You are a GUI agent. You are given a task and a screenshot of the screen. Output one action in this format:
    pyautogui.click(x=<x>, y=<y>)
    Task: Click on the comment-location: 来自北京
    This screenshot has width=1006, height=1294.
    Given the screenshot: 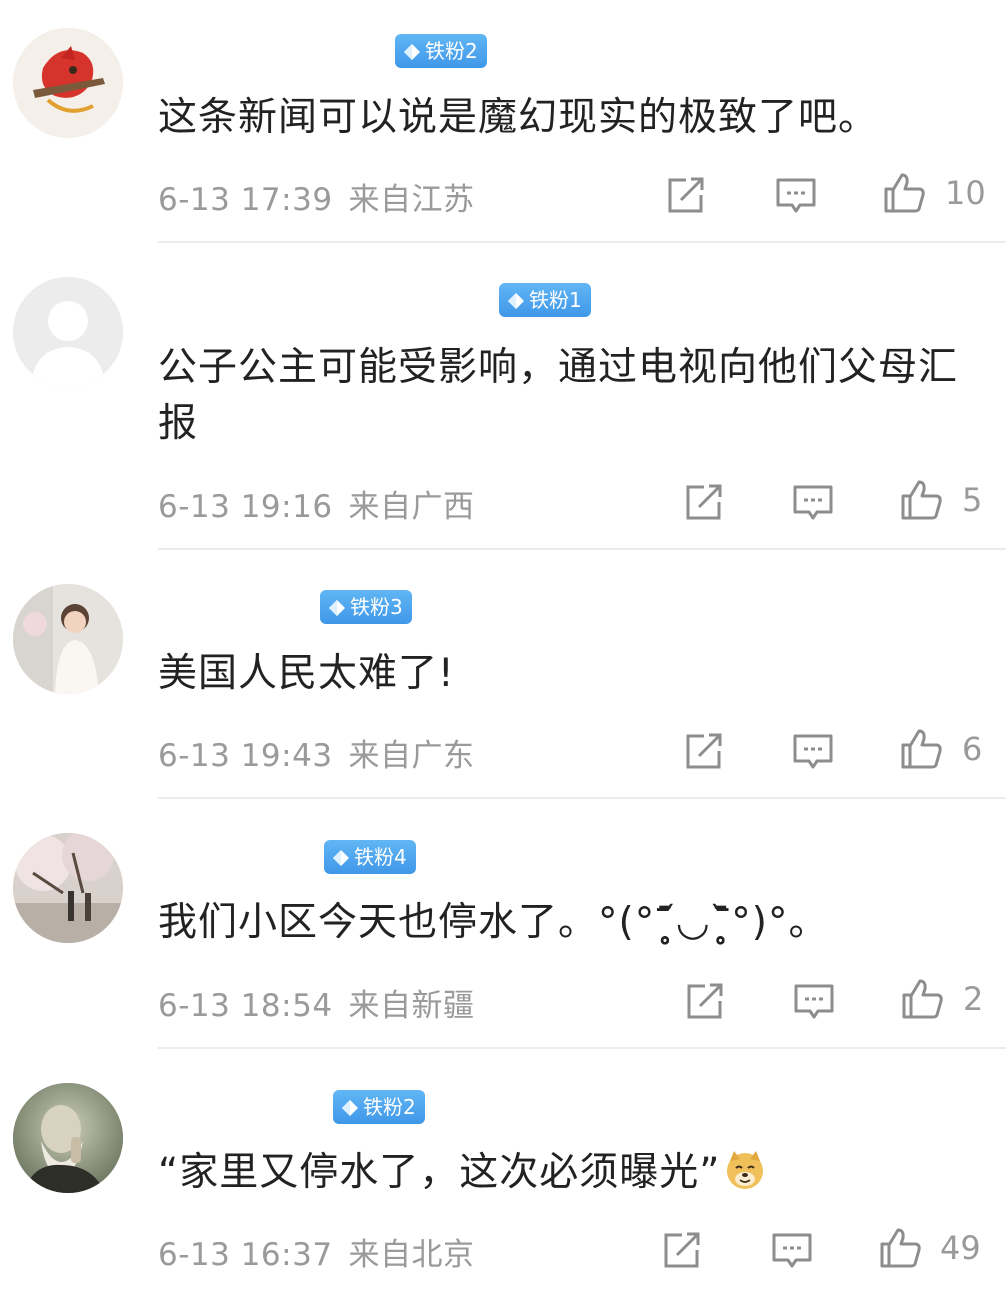 What is the action you would take?
    pyautogui.click(x=411, y=1255)
    